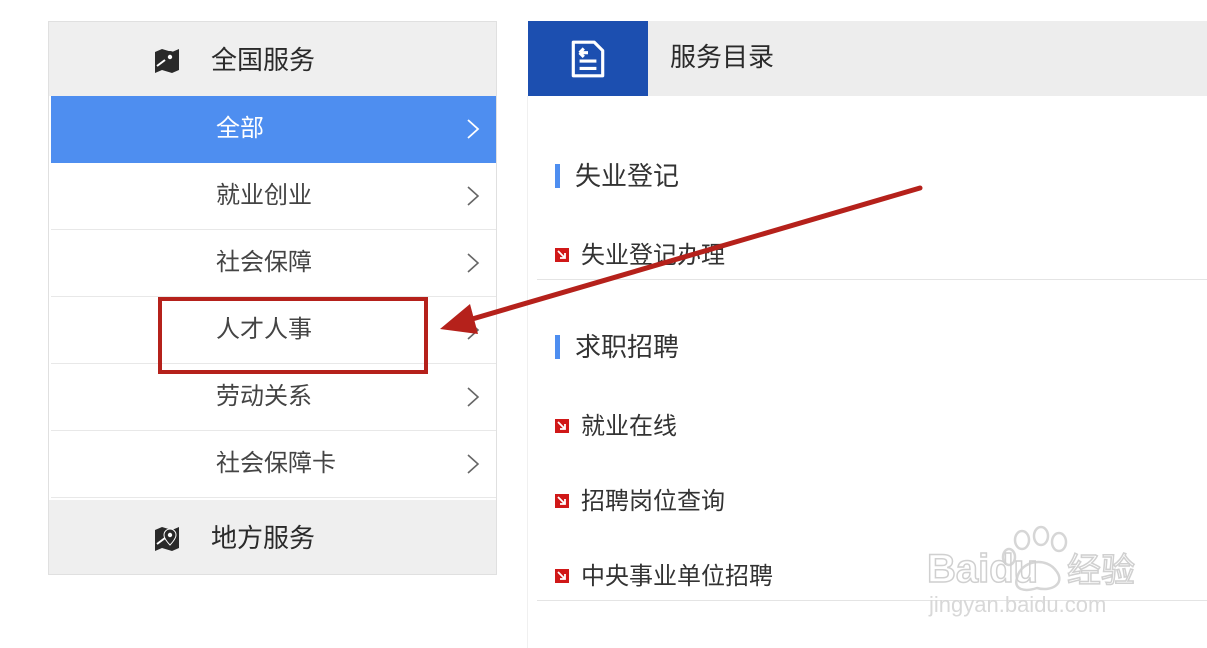  What do you see at coordinates (1017, 604) in the screenshot?
I see `watermark-url: jingyan.baidu.com` at bounding box center [1017, 604].